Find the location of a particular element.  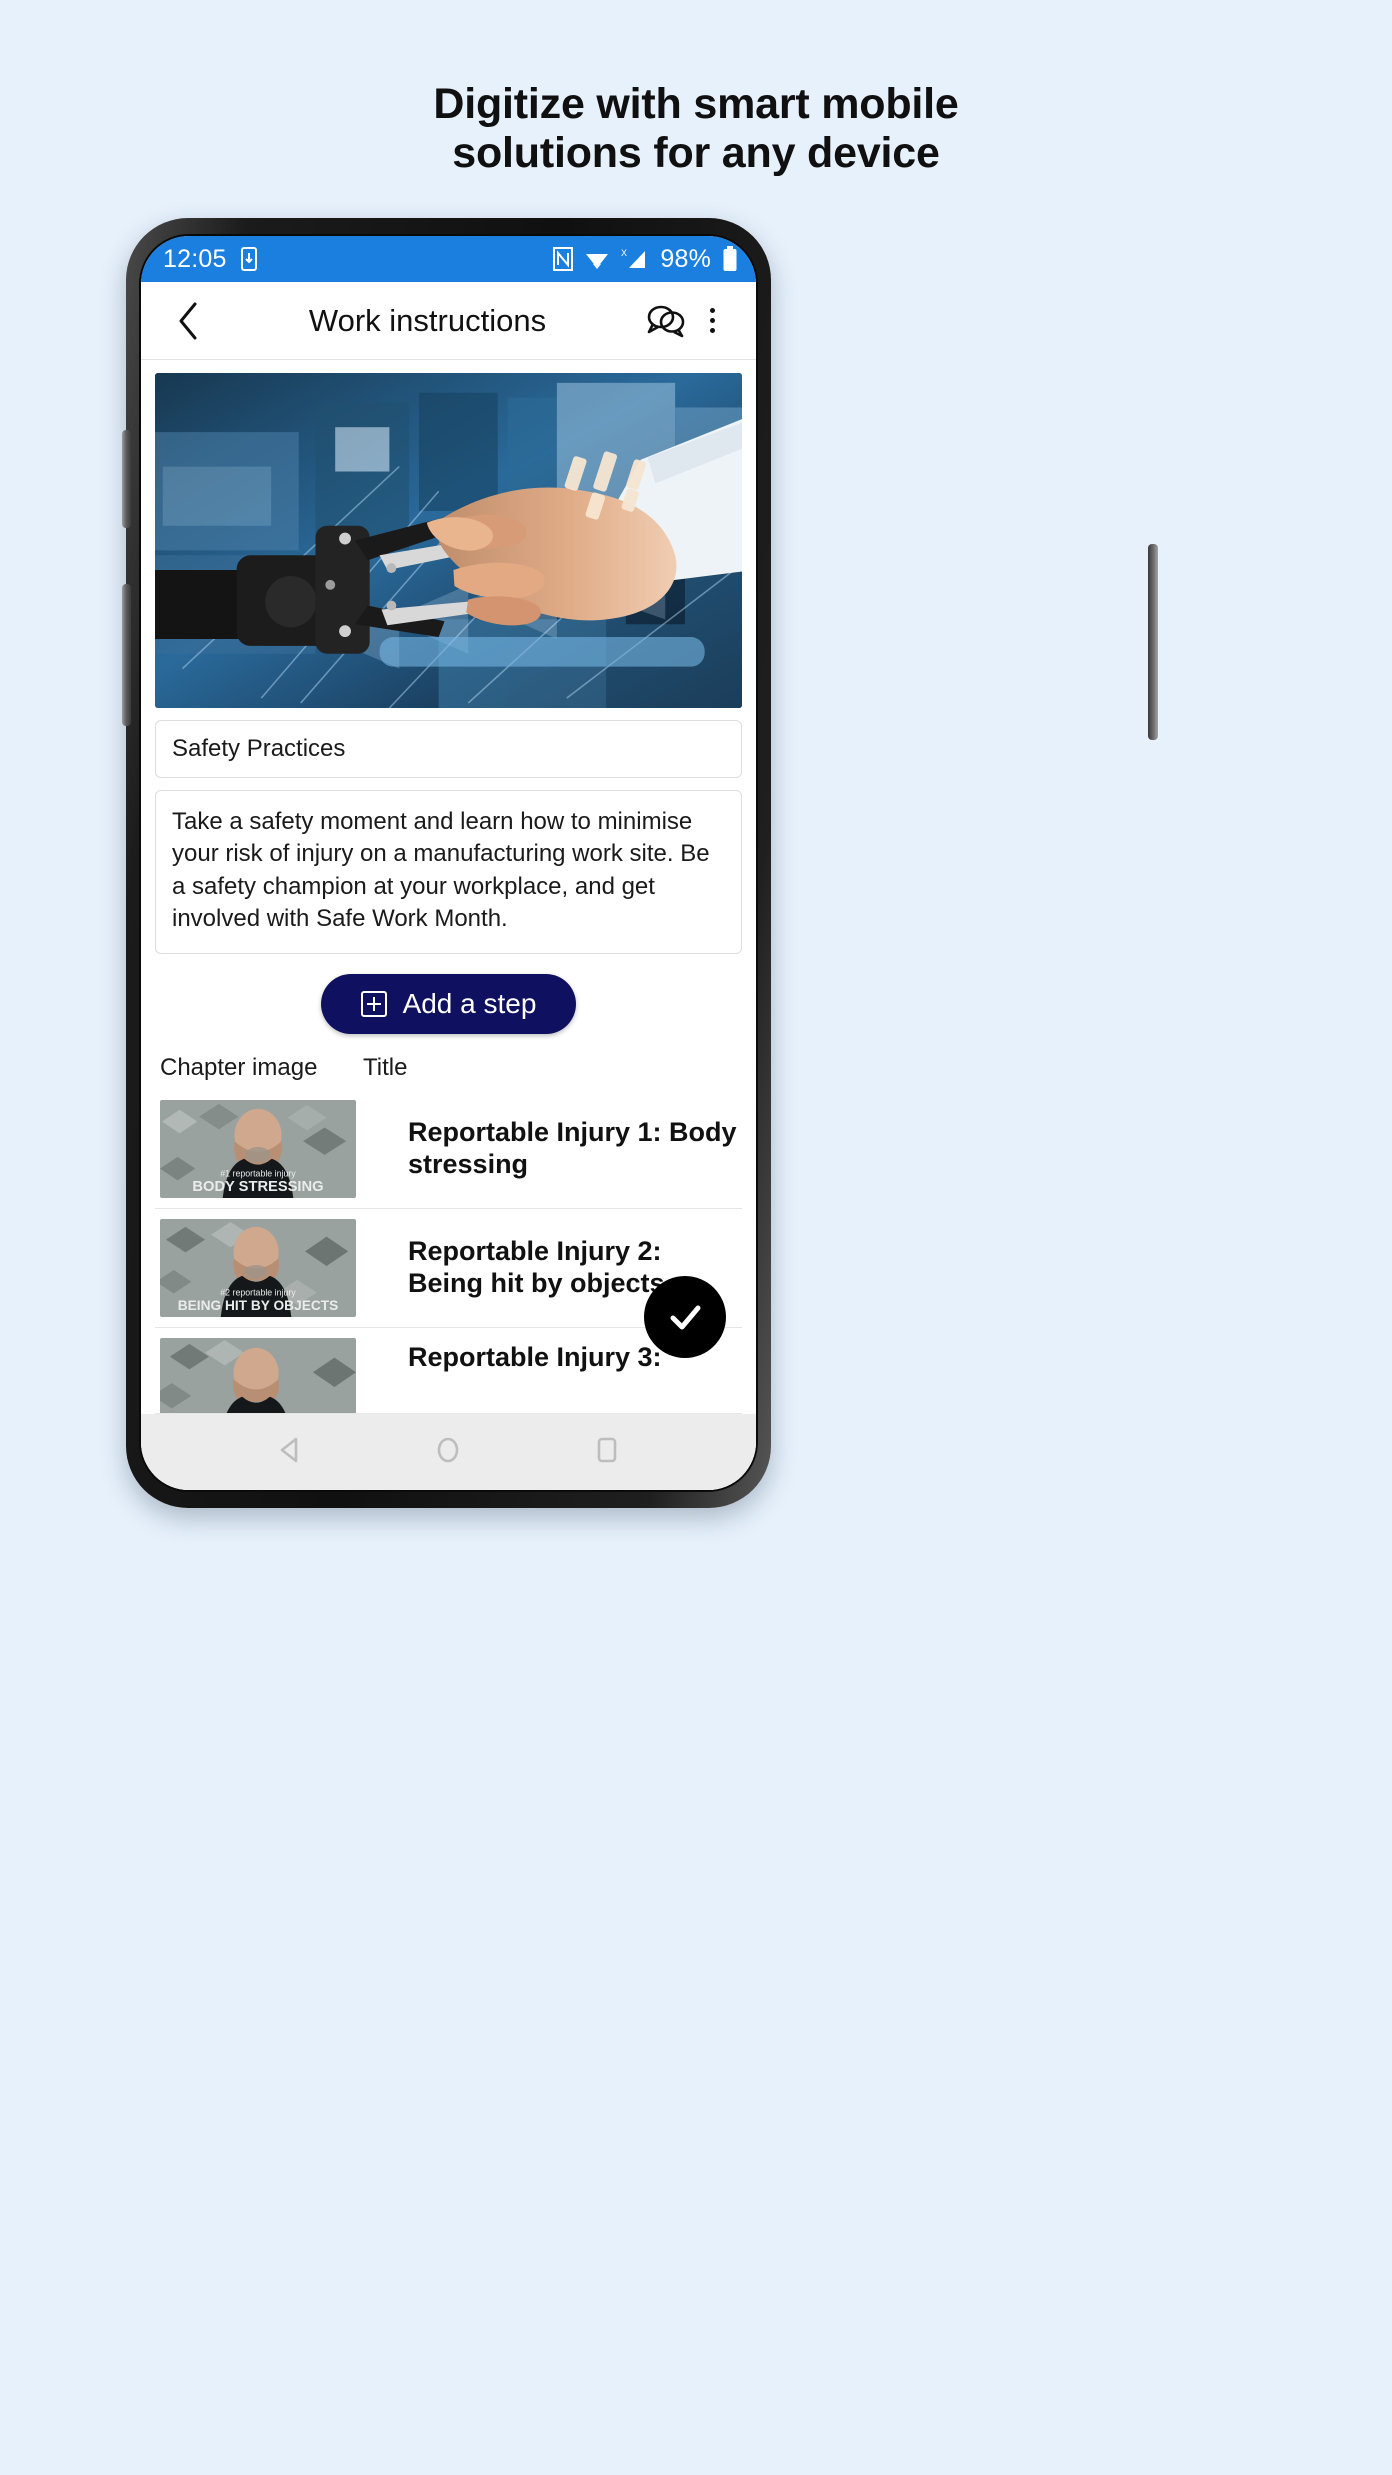

volume-up-button is located at coordinates (126, 479).